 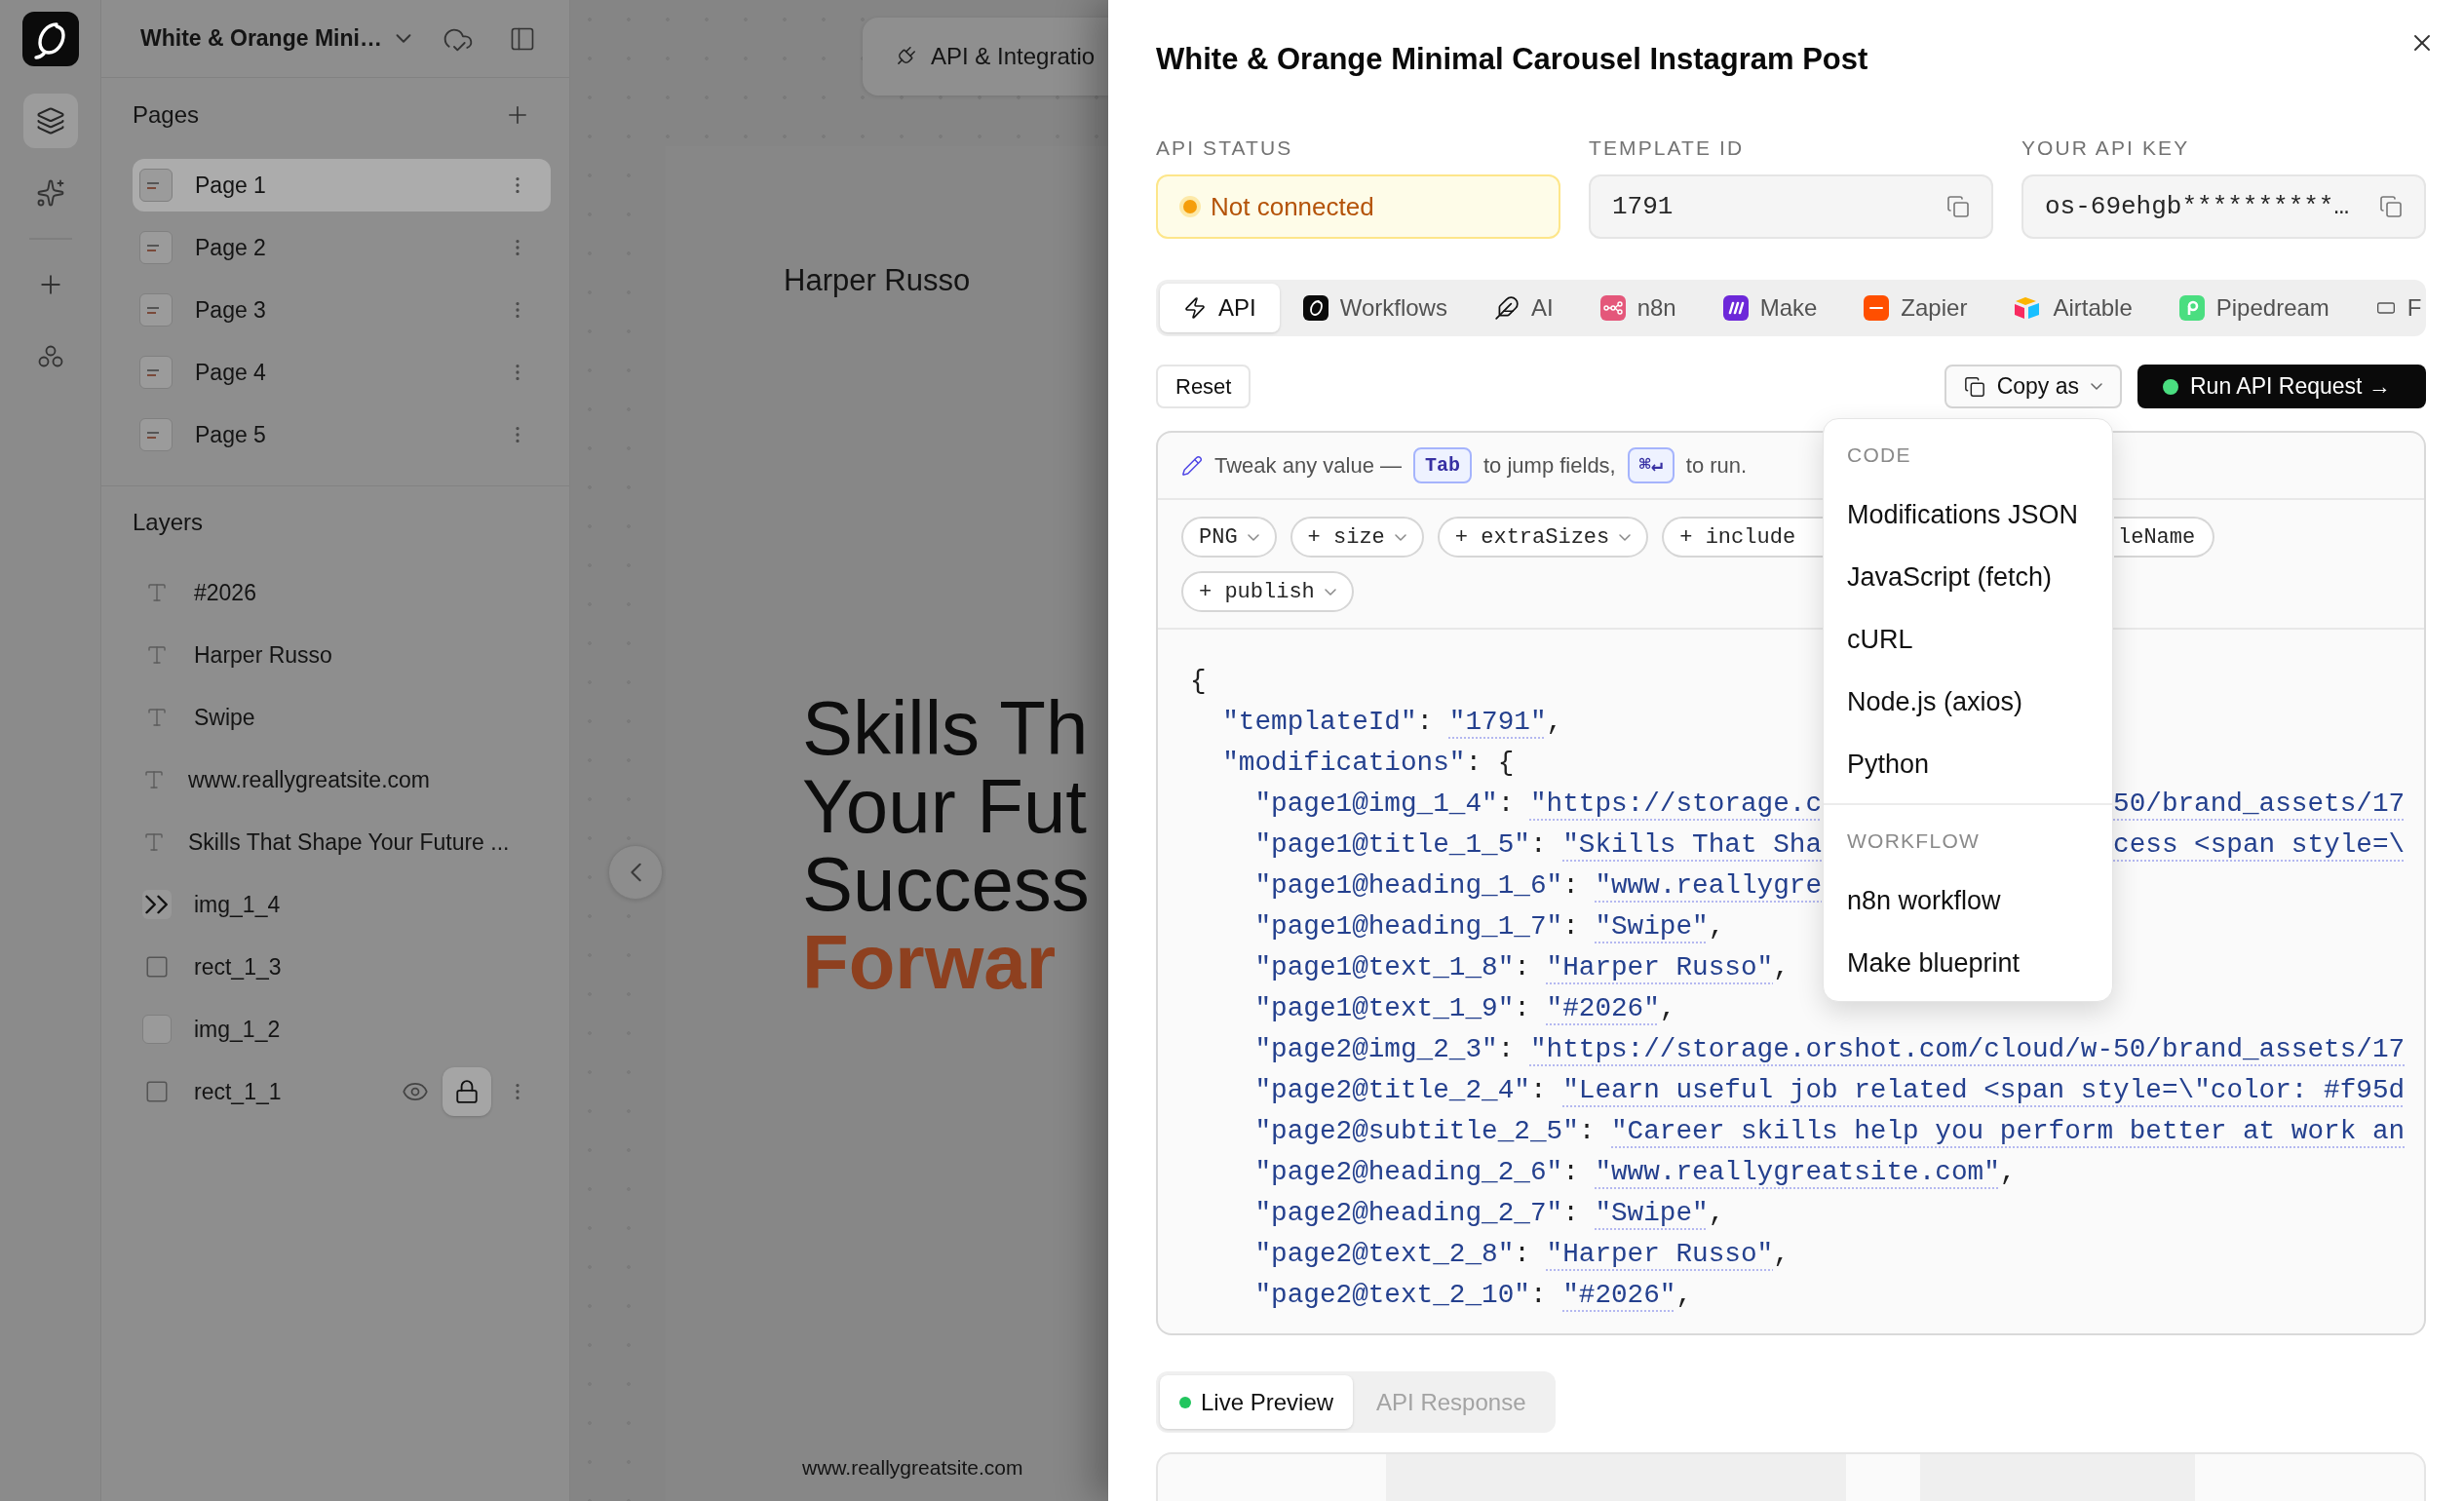 What do you see at coordinates (1830, 1090) in the screenshot?
I see `code-line: "page2@title_2_4": "Learn useful job related <span style=\"color: #f95d` at bounding box center [1830, 1090].